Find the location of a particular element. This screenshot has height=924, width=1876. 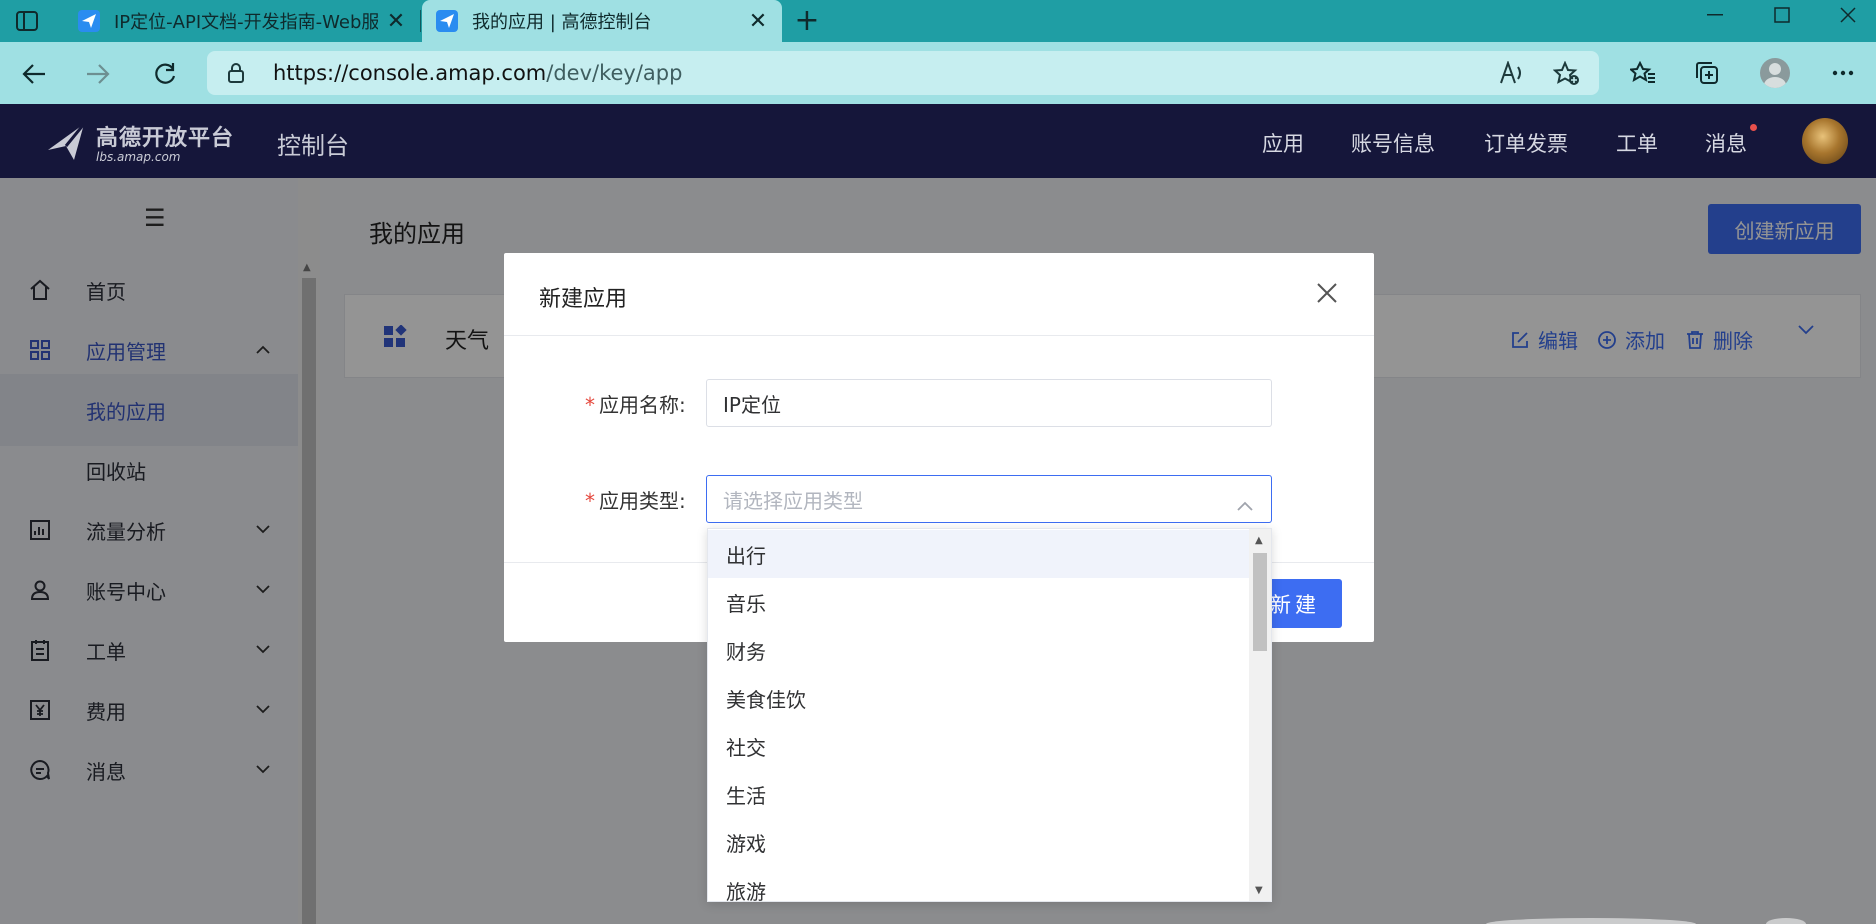

dialog-close-icon is located at coordinates (1327, 294).